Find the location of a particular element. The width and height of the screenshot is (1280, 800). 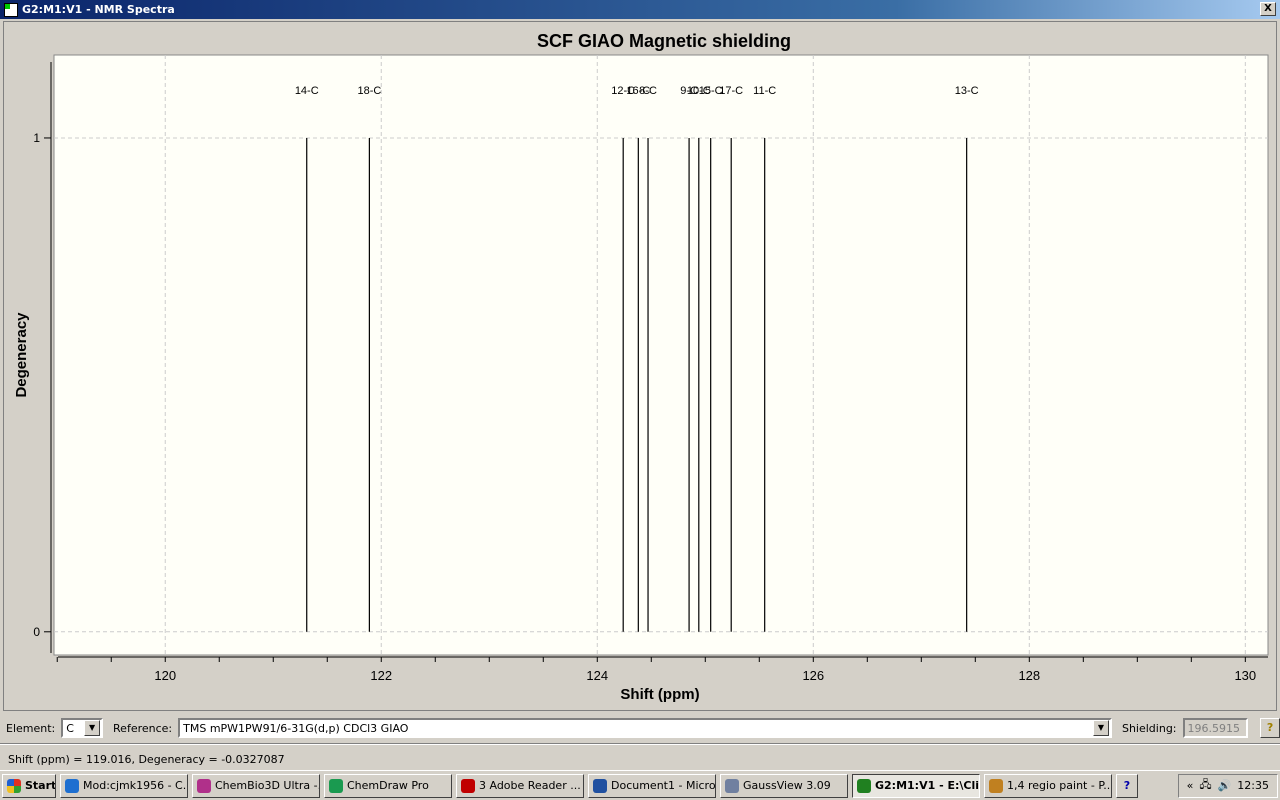

shielding-value: 196.5915 is located at coordinates (1214, 728).